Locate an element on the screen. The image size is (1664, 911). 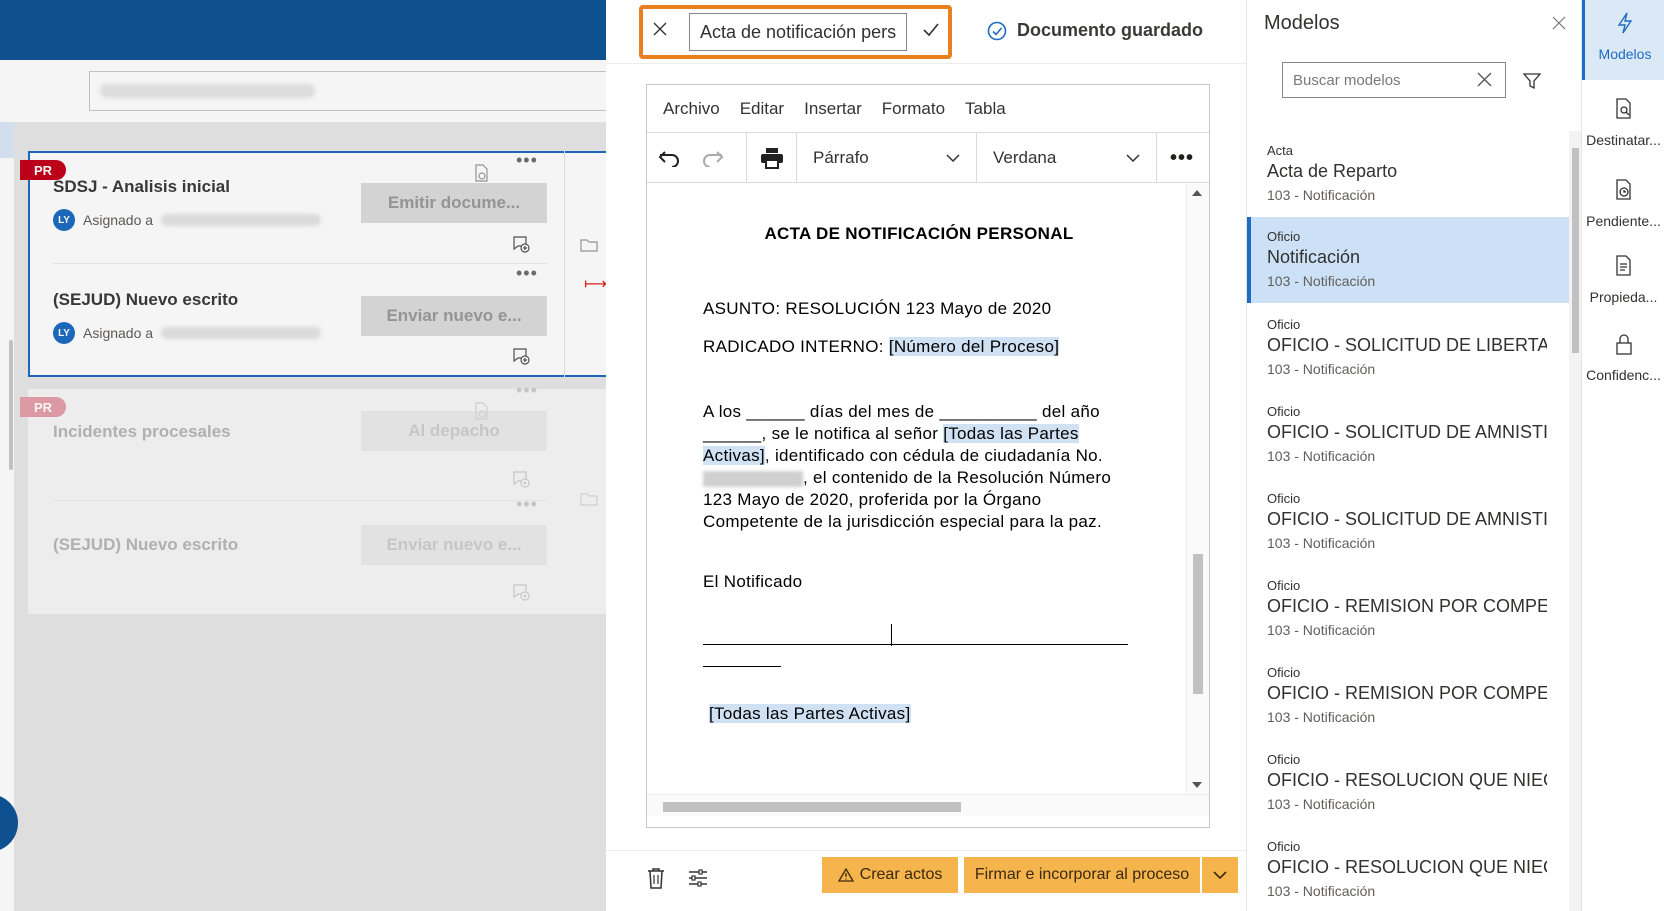
more-tools-button: ••• is located at coordinates (1182, 158).